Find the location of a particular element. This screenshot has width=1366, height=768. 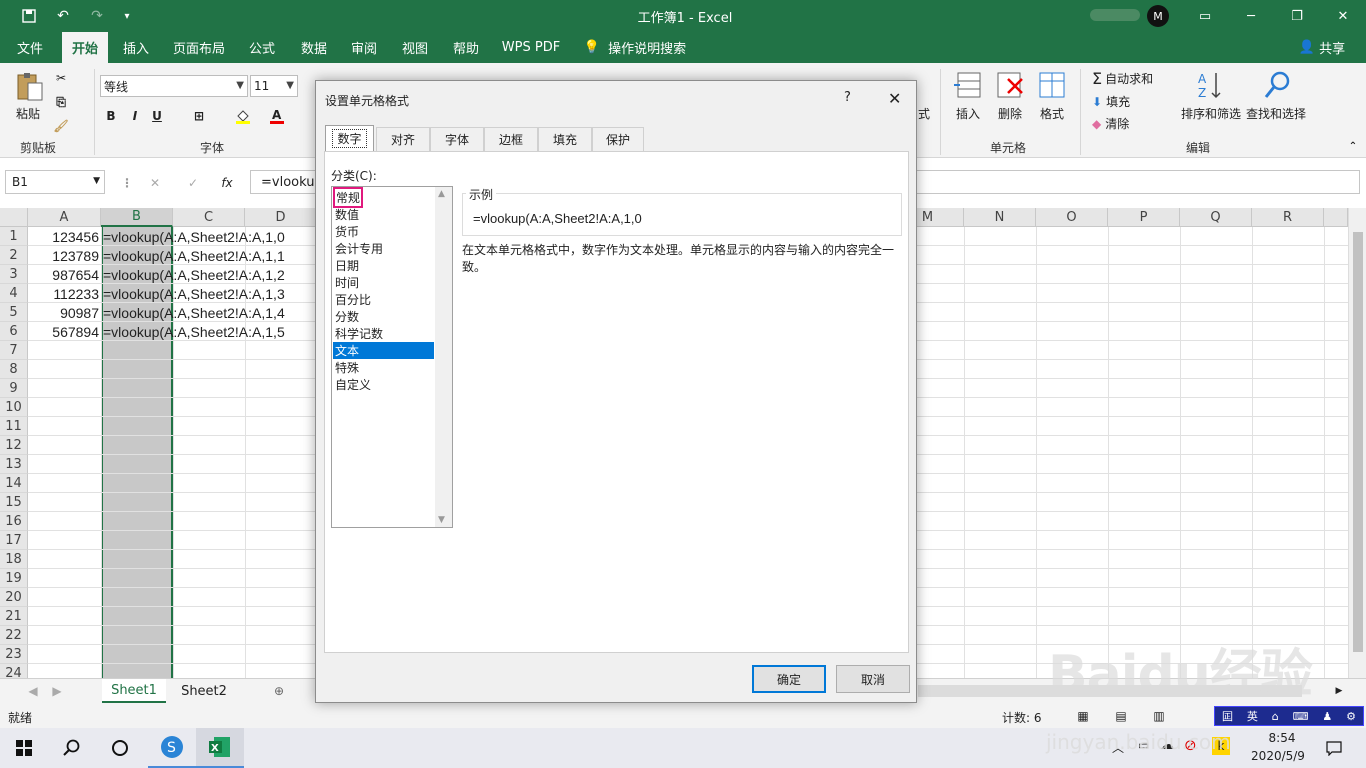

prev-sheet-icon: ◀ is located at coordinates (33, 691).